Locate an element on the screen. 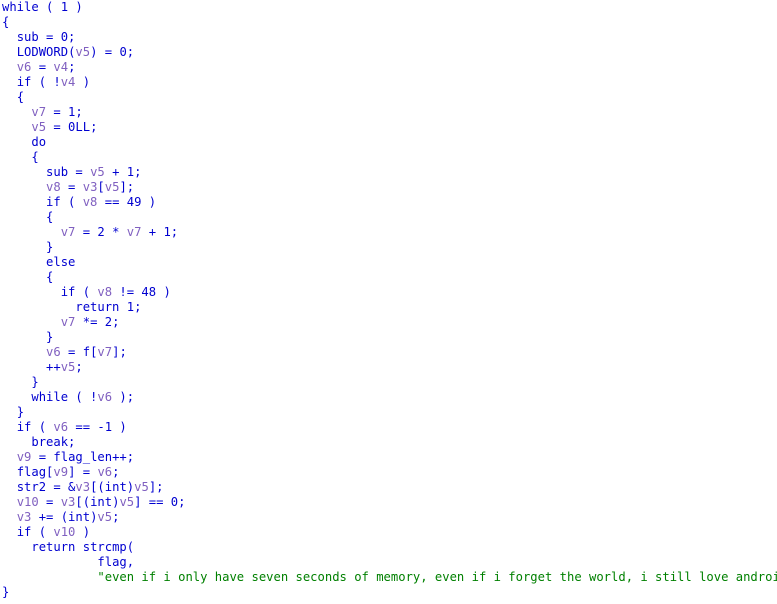  global-identifier-token: strcmp is located at coordinates (105, 547).